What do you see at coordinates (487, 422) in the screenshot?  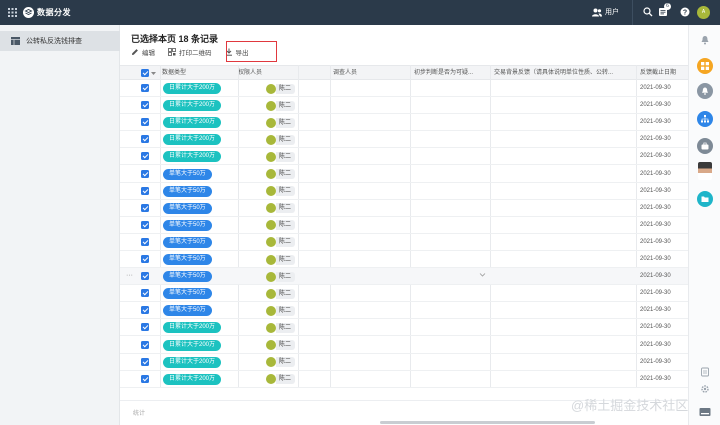 I see `horizontal-scrollbar` at bounding box center [487, 422].